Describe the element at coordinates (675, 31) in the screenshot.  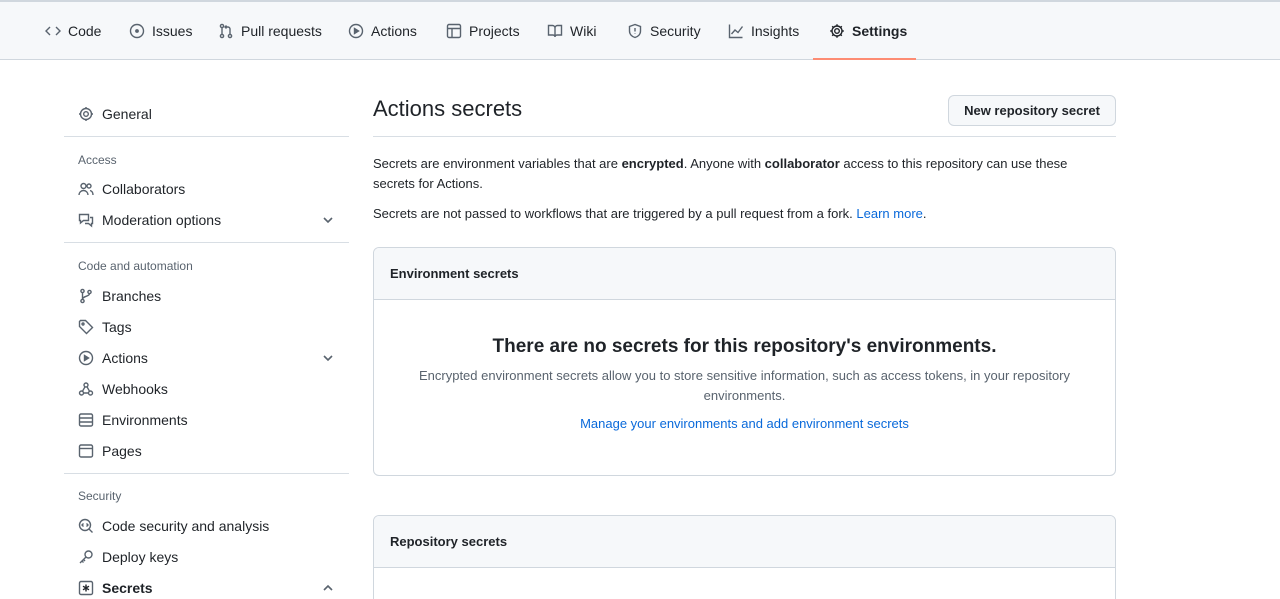
I see `tab-label: Security` at that location.